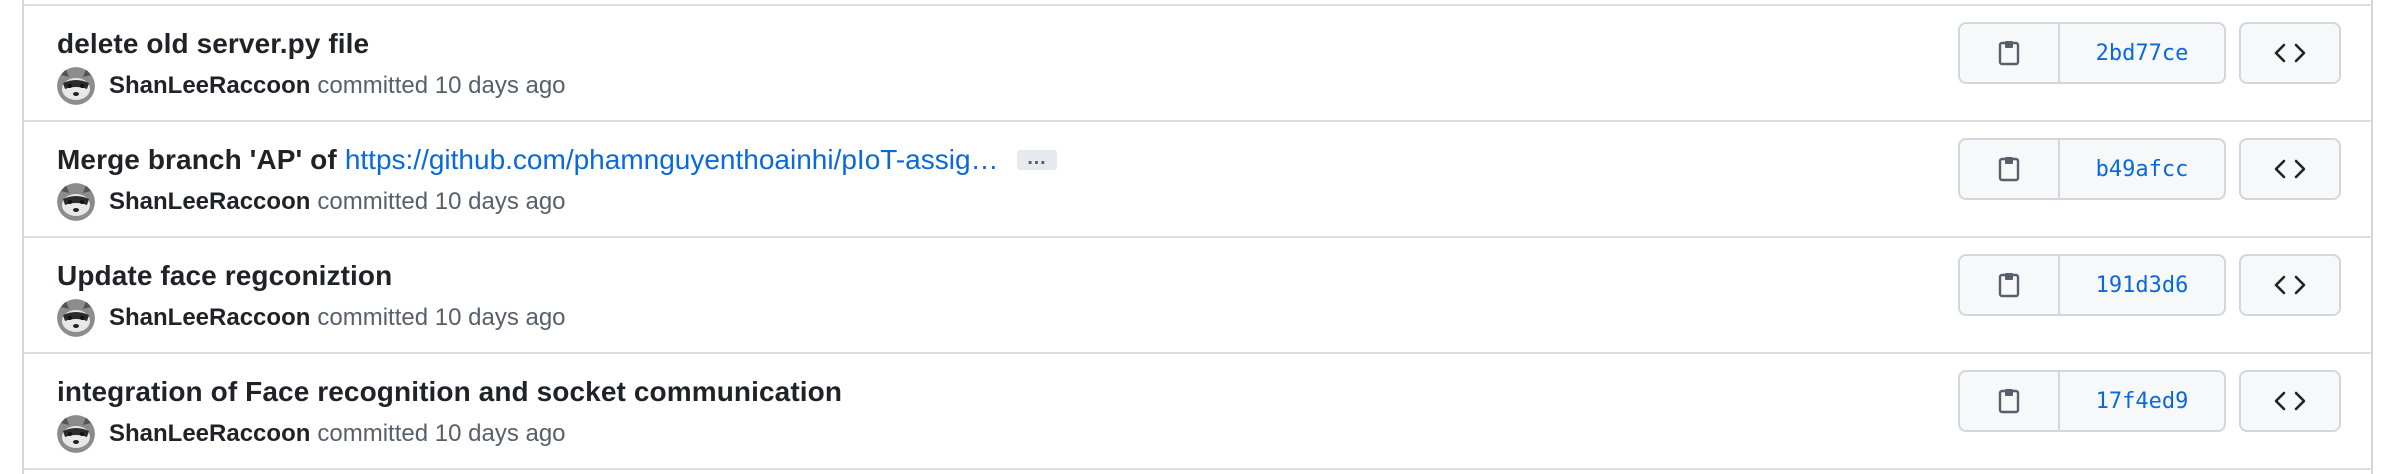 The image size is (2394, 474). I want to click on commit-sha-button-group: 17f4ed9, so click(2092, 401).